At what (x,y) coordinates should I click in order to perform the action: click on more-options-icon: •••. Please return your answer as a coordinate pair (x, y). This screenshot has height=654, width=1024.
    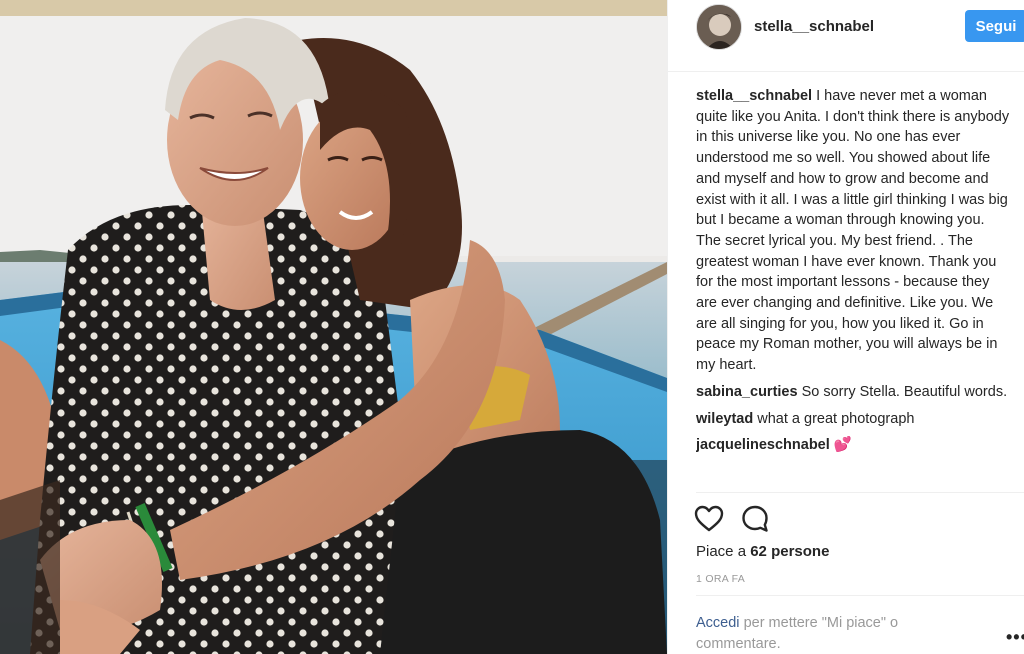
    Looking at the image, I should click on (1015, 637).